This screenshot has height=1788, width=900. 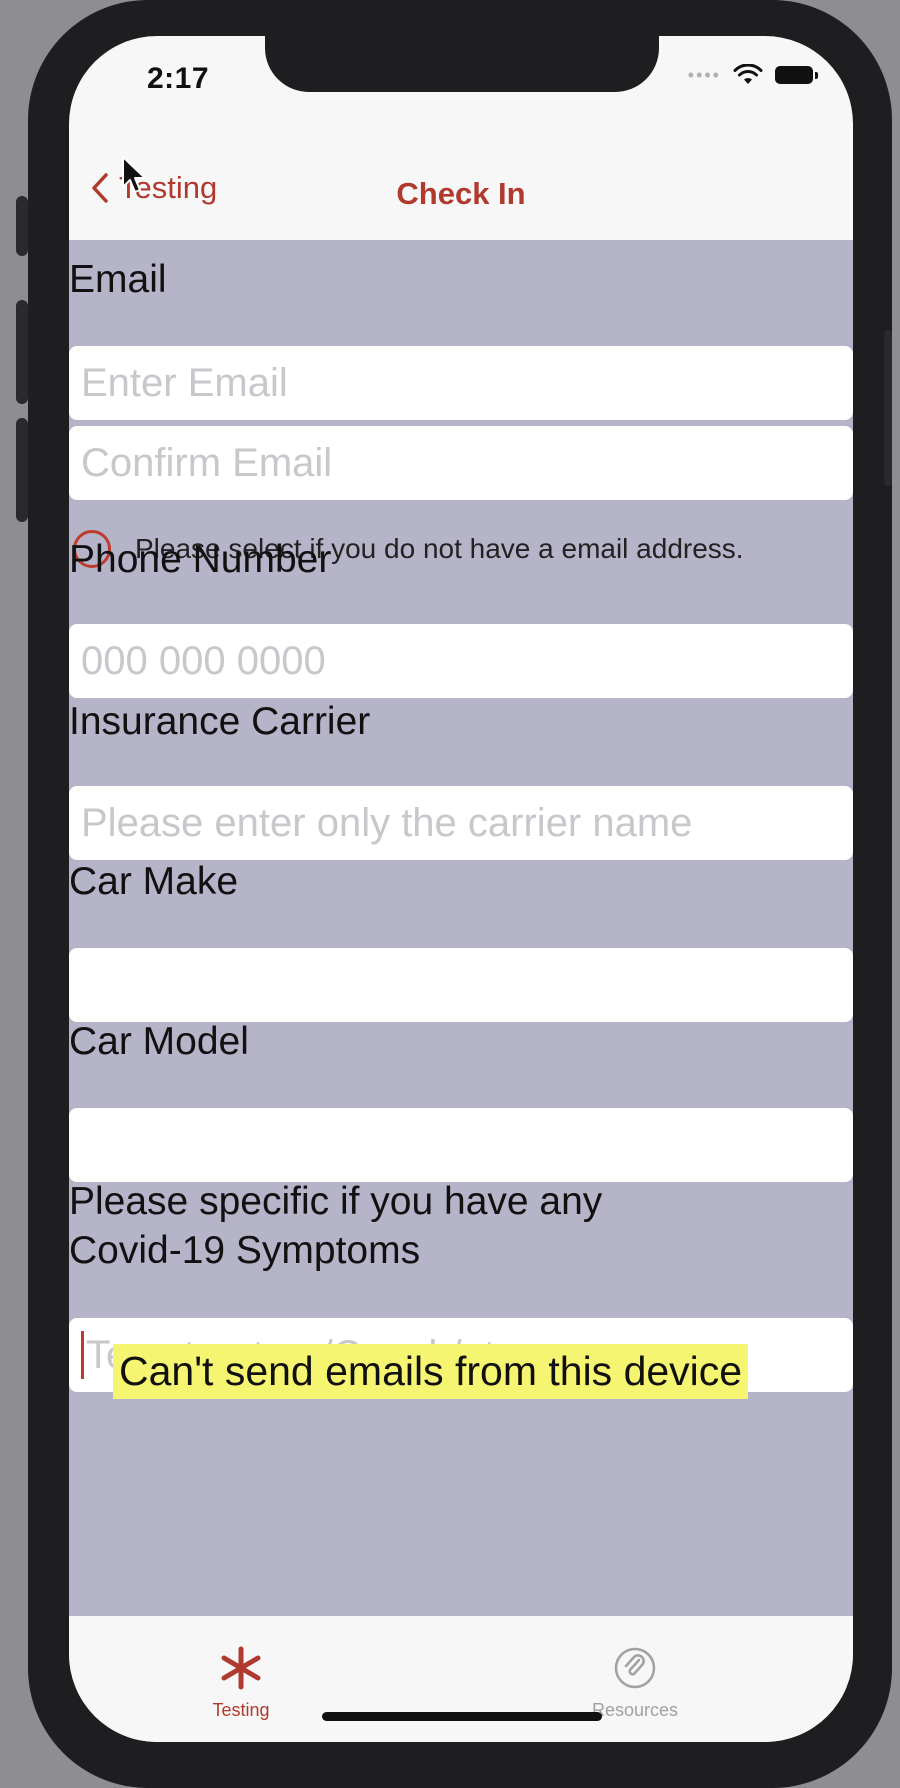 What do you see at coordinates (462, 1716) in the screenshot?
I see `home-indicator` at bounding box center [462, 1716].